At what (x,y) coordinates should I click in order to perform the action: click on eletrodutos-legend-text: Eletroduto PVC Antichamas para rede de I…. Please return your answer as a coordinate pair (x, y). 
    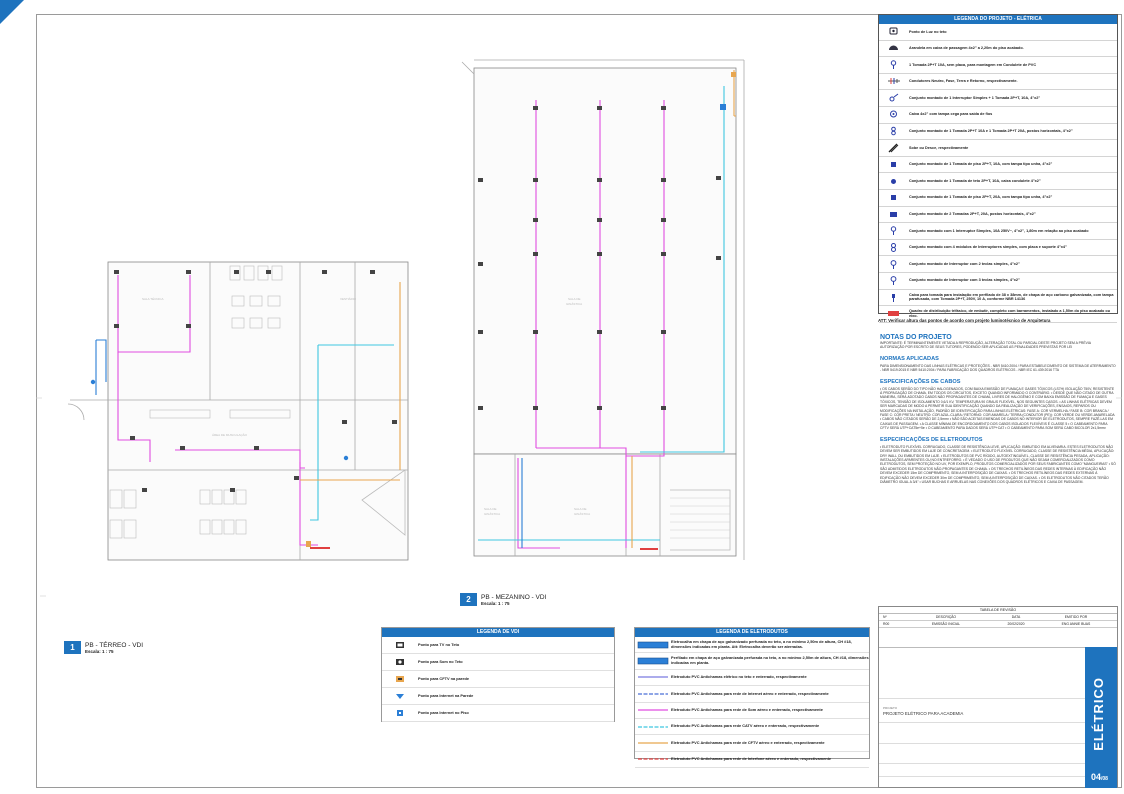
    Looking at the image, I should click on (751, 759).